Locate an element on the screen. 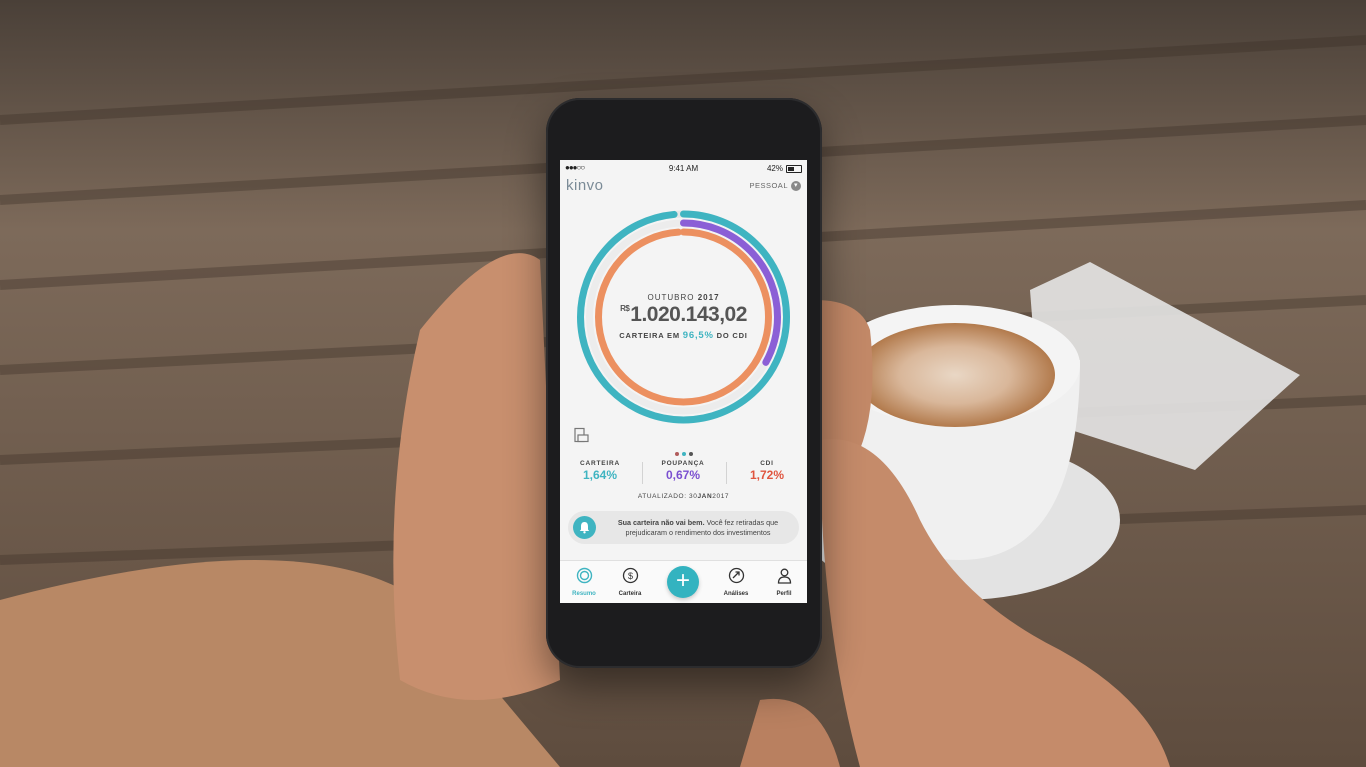 Image resolution: width=1366 pixels, height=767 pixels. profile-selector: PESSOAL ▾ is located at coordinates (775, 186).